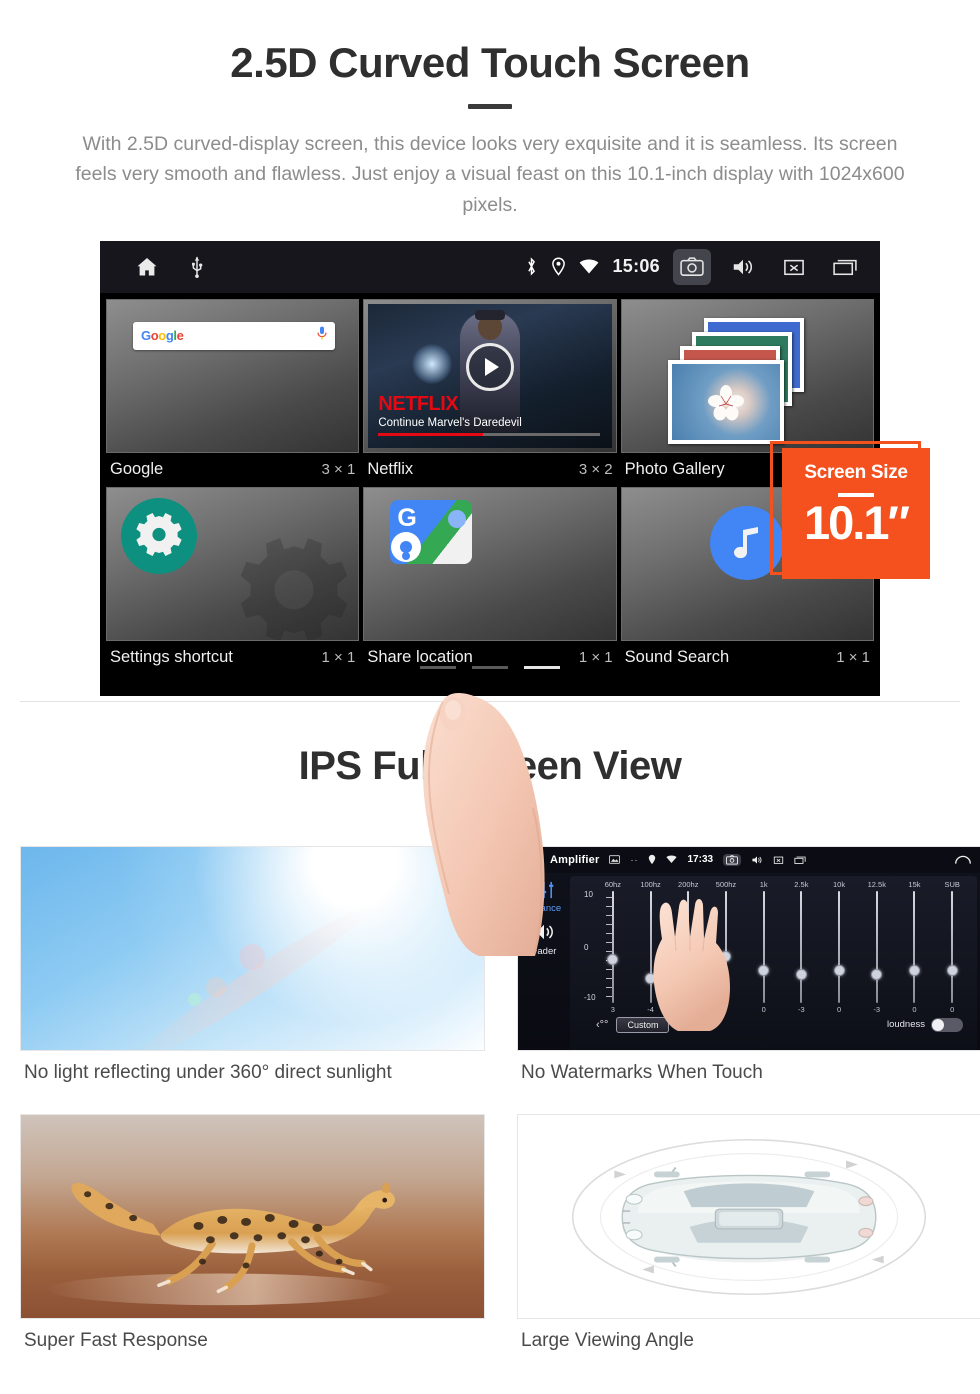 The width and height of the screenshot is (980, 1394). What do you see at coordinates (294, 588) in the screenshot?
I see `gear-watermark-icon` at bounding box center [294, 588].